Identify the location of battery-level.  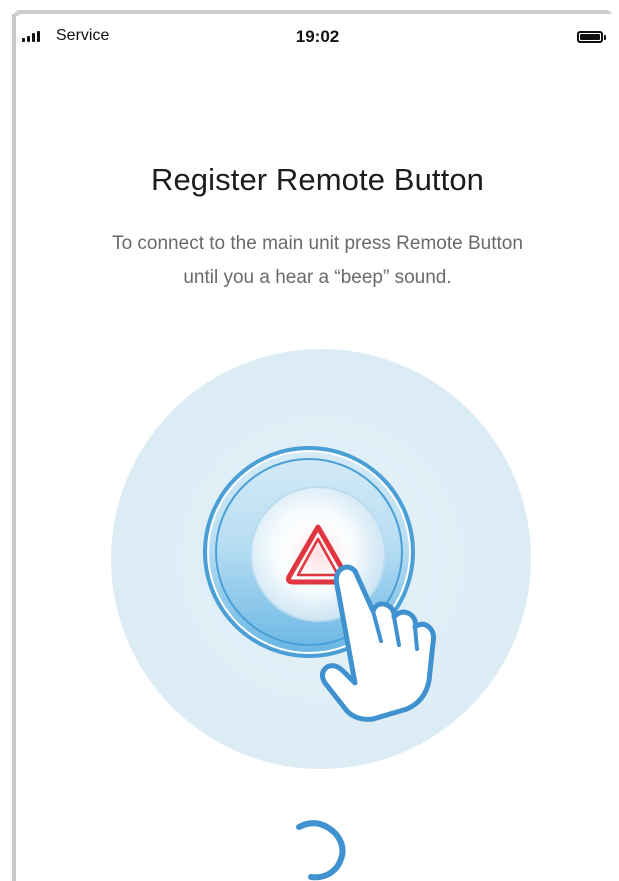
(590, 37).